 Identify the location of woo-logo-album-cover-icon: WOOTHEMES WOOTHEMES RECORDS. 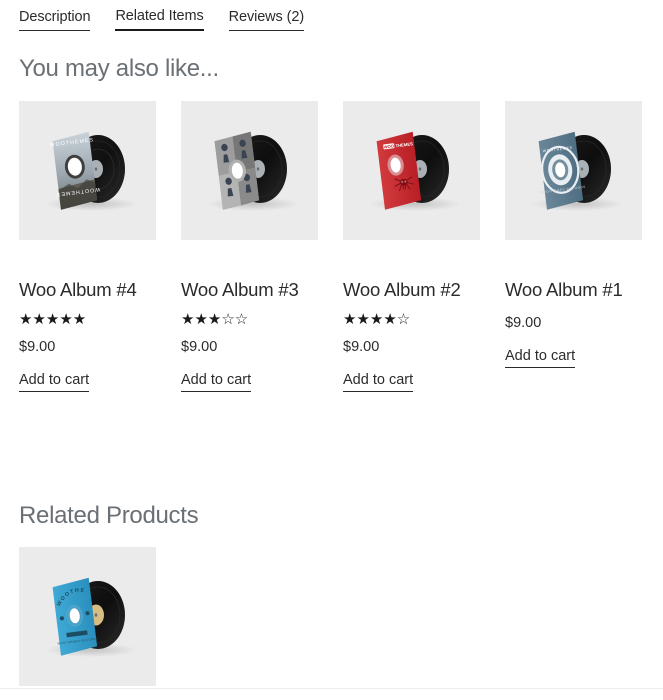
(78, 602).